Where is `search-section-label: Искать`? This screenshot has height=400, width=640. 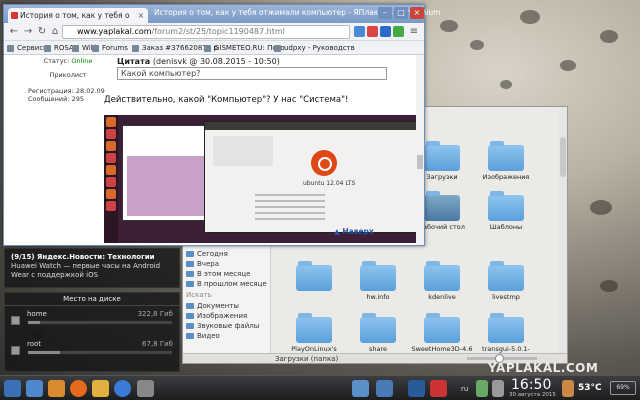 search-section-label: Искать is located at coordinates (199, 295).